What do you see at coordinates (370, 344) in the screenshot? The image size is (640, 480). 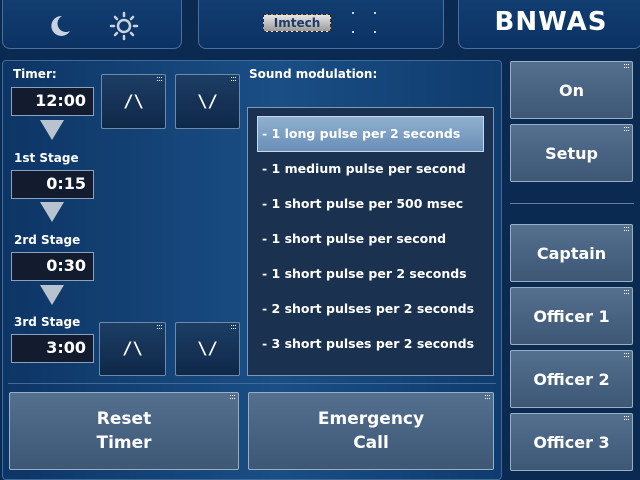 I see `list-item: - 3 short pulses per 2 seconds` at bounding box center [370, 344].